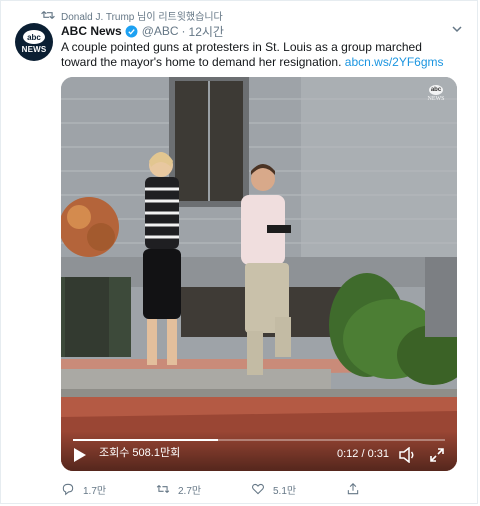  I want to click on fullscreen-icon, so click(437, 455).